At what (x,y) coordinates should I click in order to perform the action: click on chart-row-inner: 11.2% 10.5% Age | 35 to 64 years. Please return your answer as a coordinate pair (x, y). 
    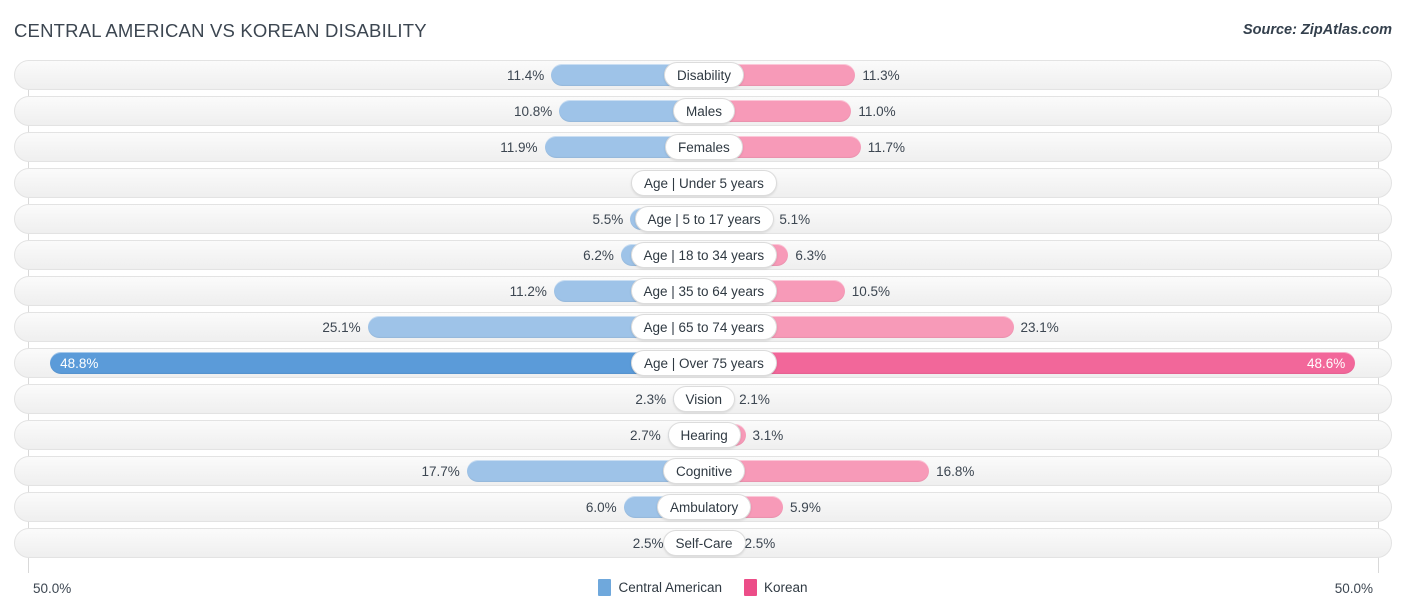
    Looking at the image, I should click on (703, 291).